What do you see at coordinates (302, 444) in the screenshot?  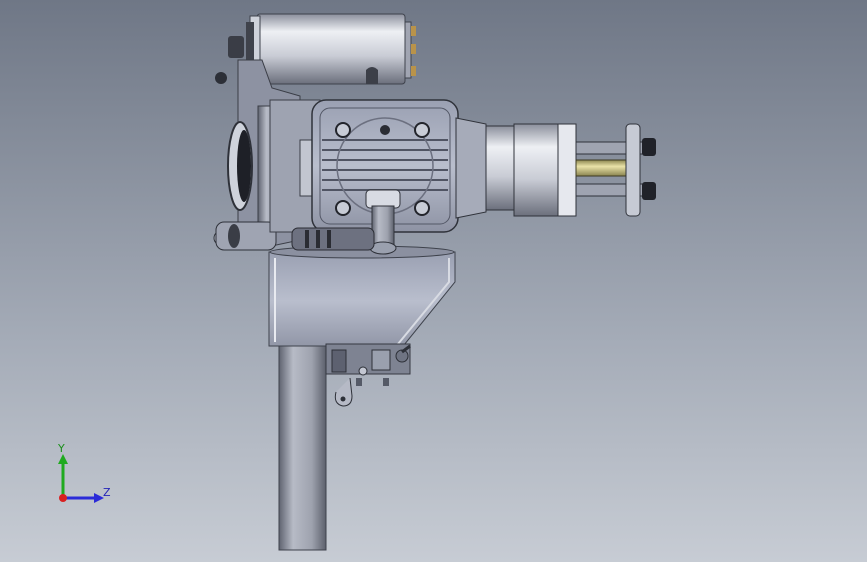 I see `mount-tube` at bounding box center [302, 444].